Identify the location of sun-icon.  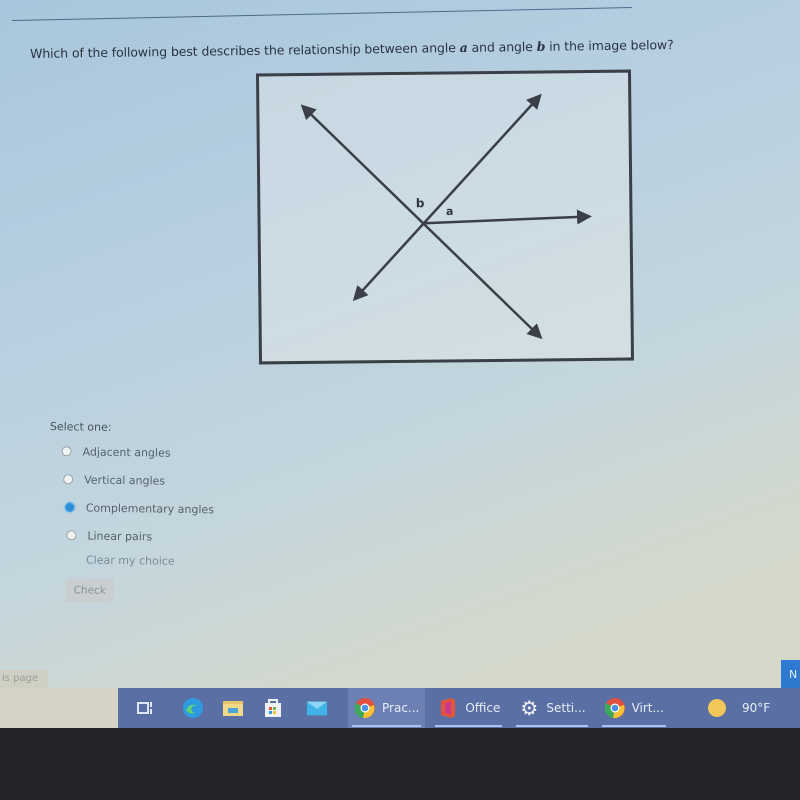
(717, 708).